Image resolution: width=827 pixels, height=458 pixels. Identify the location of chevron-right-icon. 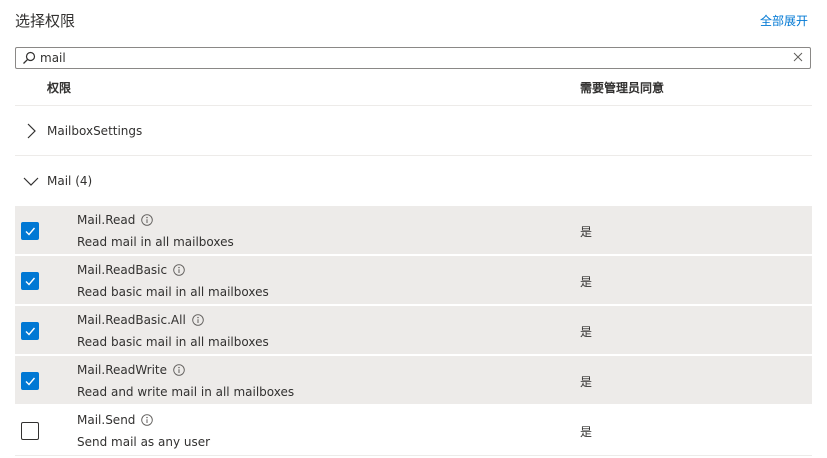
(31, 131).